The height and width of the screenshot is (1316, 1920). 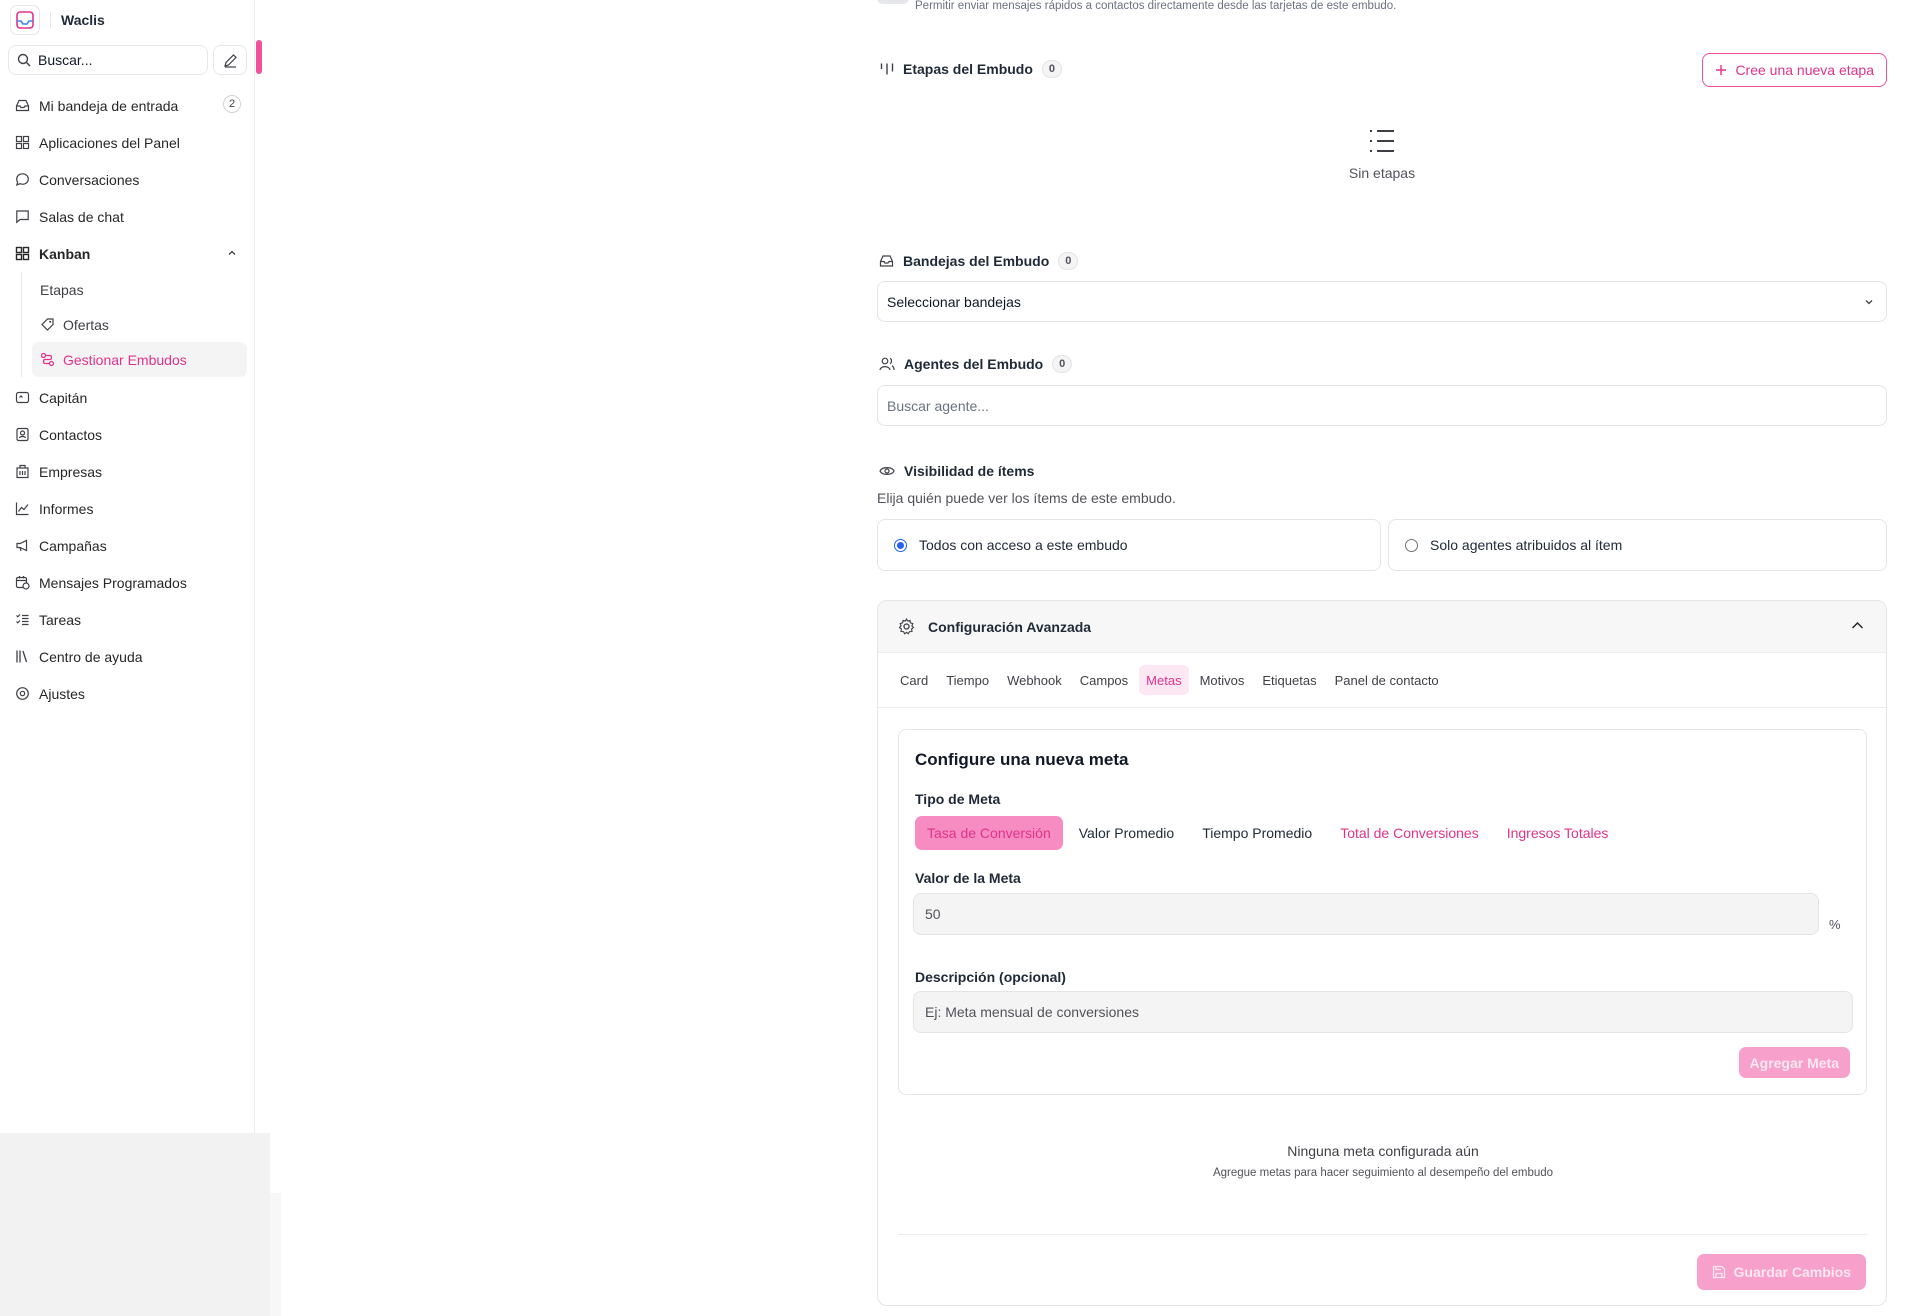 What do you see at coordinates (22, 179) in the screenshot?
I see `chat-bubble-icon` at bounding box center [22, 179].